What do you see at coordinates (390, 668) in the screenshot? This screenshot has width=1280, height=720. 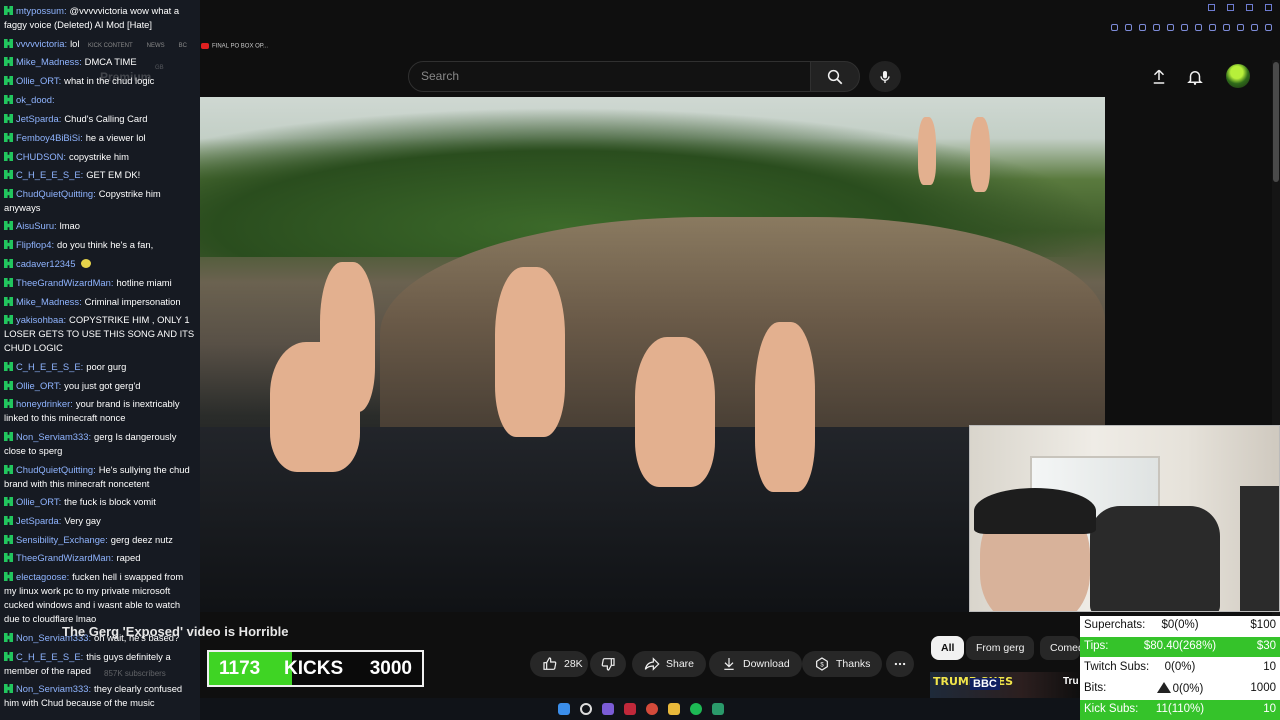 I see `kicks-goal: 3000` at bounding box center [390, 668].